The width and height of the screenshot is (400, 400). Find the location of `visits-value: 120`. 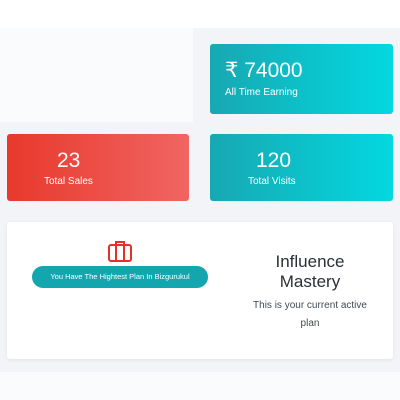

visits-value: 120 is located at coordinates (274, 160).